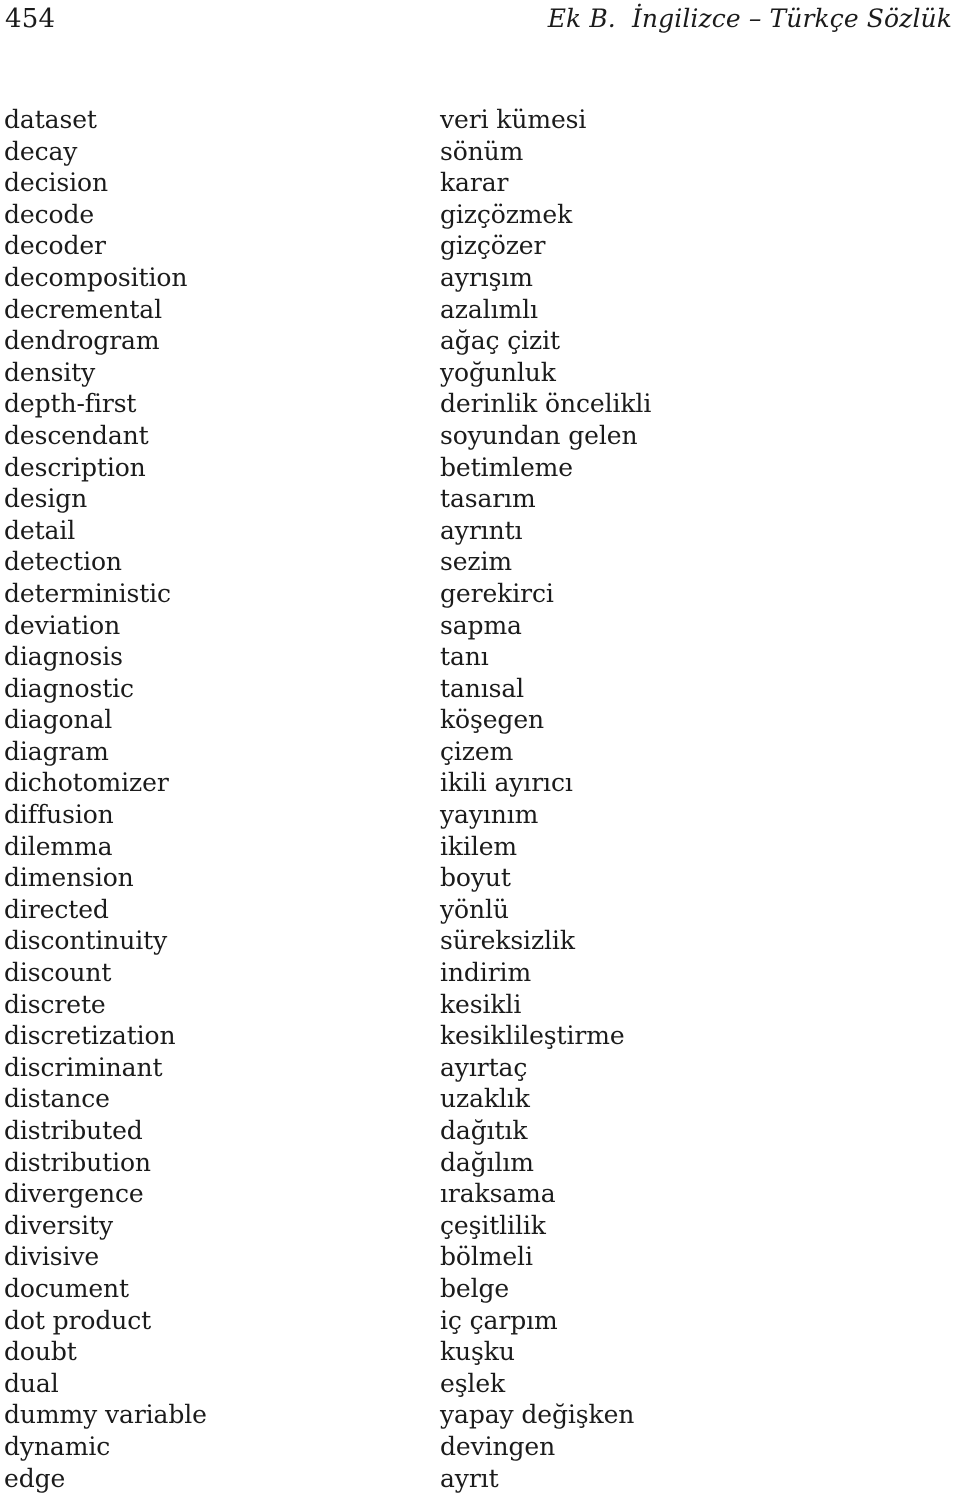 The image size is (960, 1494). What do you see at coordinates (475, 1288) in the screenshot?
I see `entry-translation: belge` at bounding box center [475, 1288].